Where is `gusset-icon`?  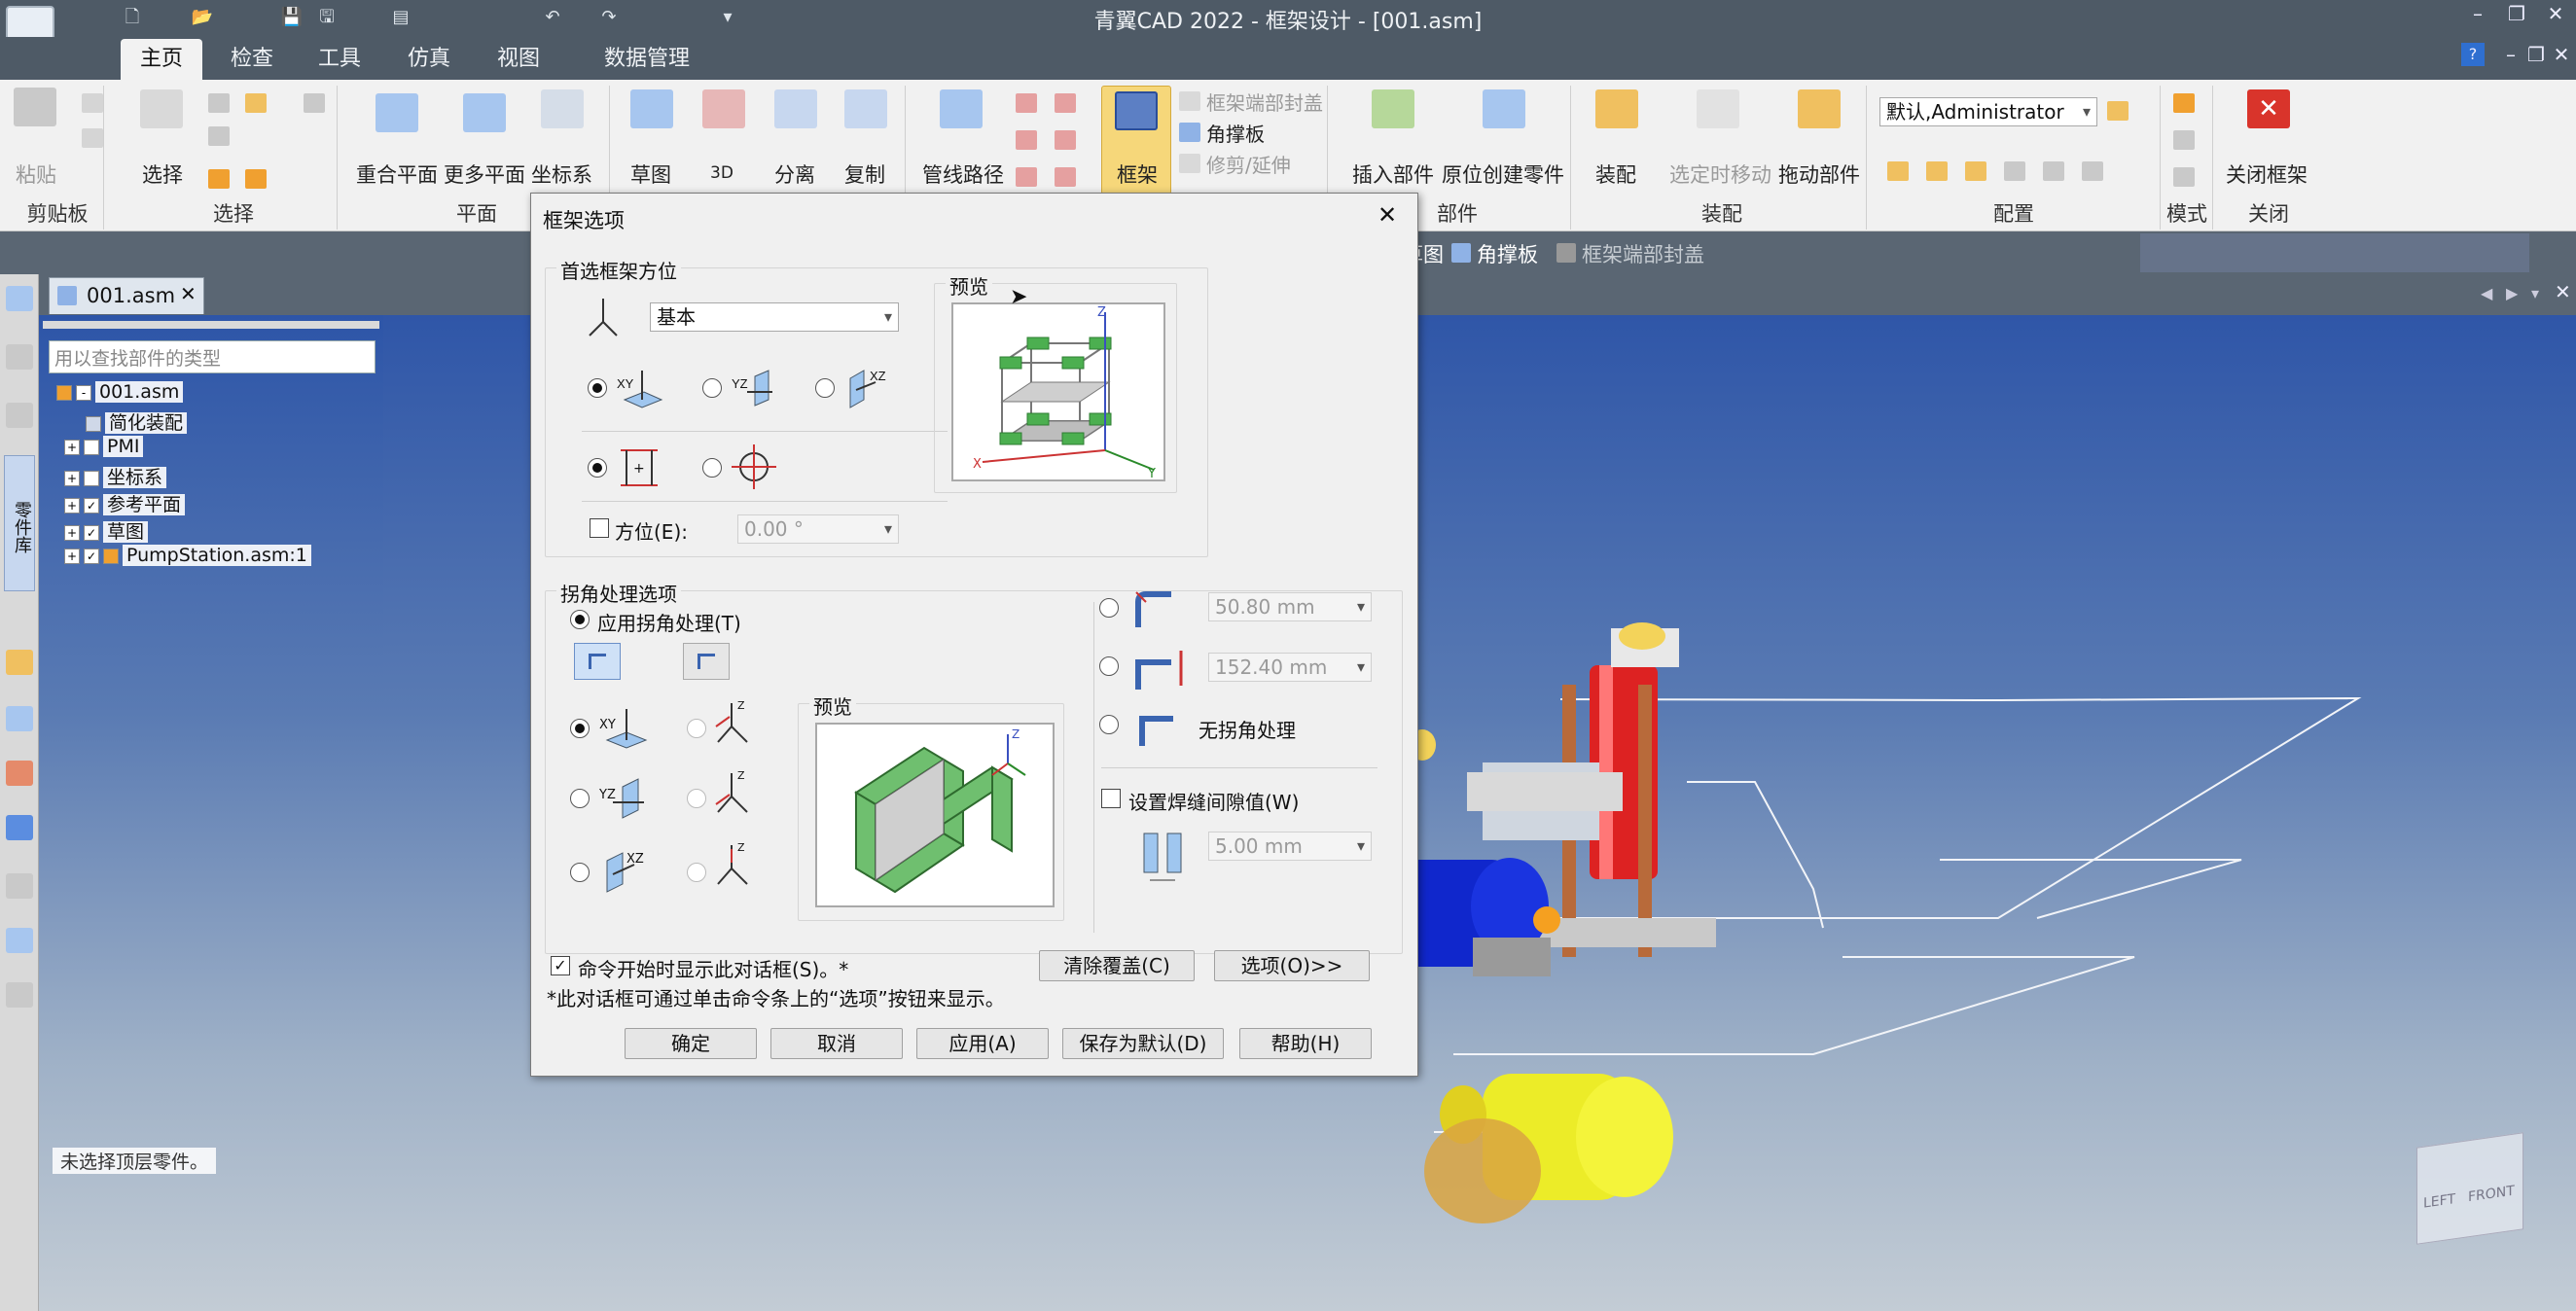 gusset-icon is located at coordinates (1189, 132).